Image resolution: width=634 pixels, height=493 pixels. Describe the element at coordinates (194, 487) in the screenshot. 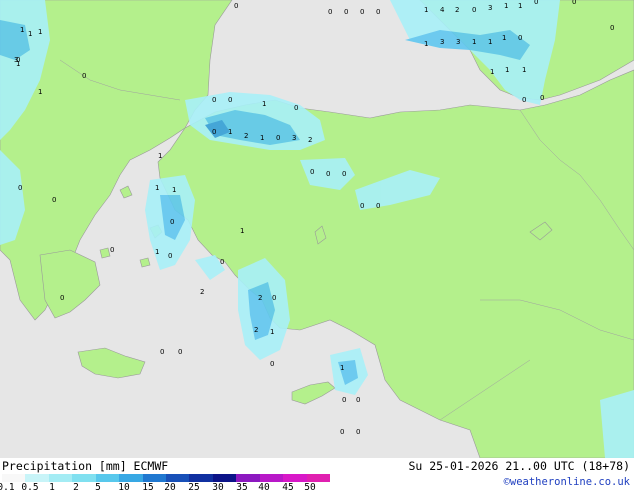

I see `scale-tick-label: 25` at that location.